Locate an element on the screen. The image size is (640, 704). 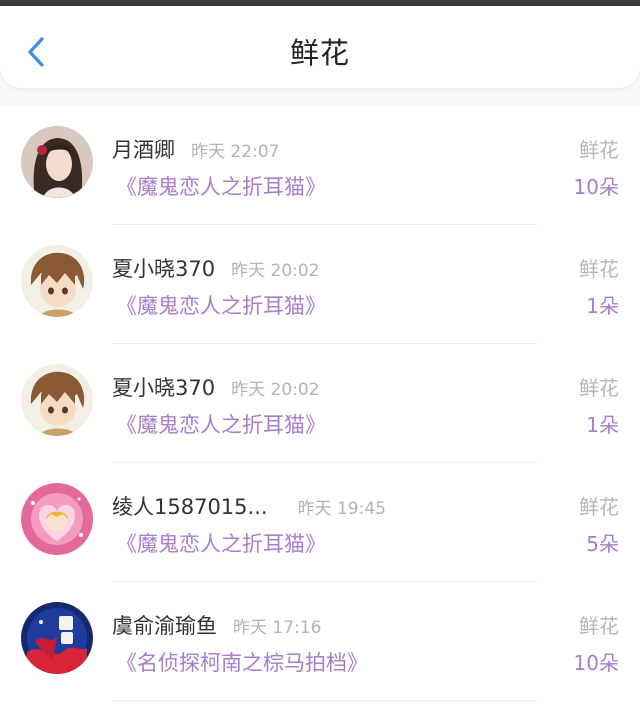
book-title: 《名侦探柯南之棕马拍档》 is located at coordinates (242, 662).